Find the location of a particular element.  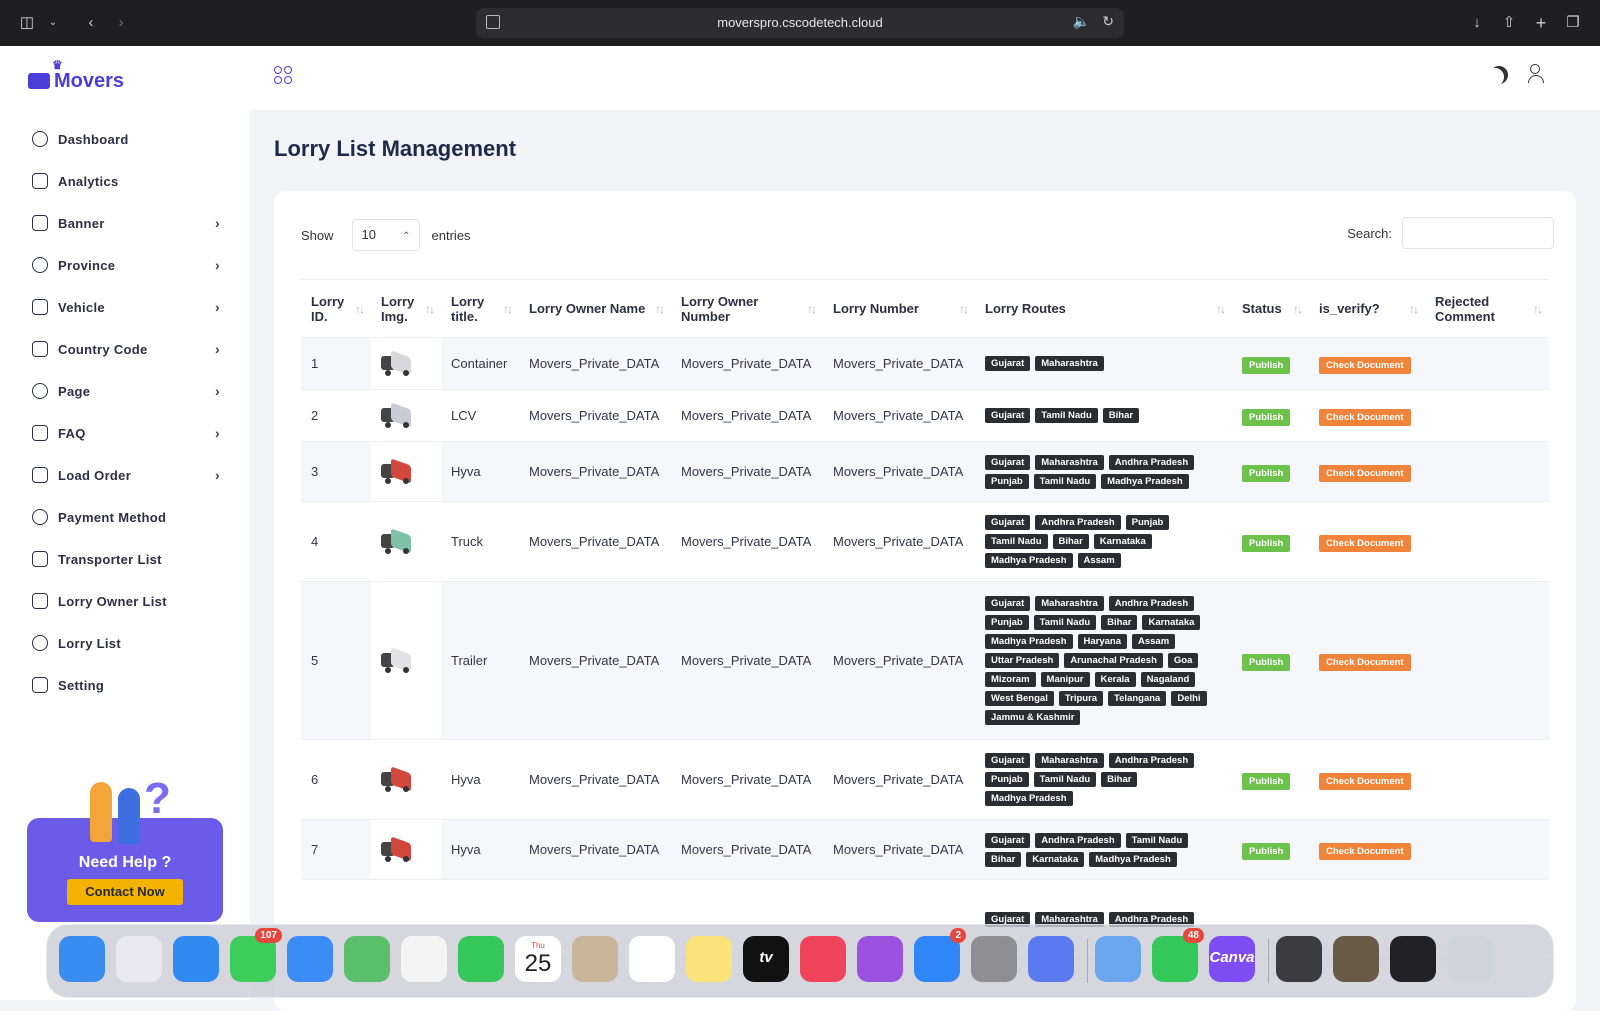

owner-name-cell: Movers_Private_DATA is located at coordinates (595, 660).